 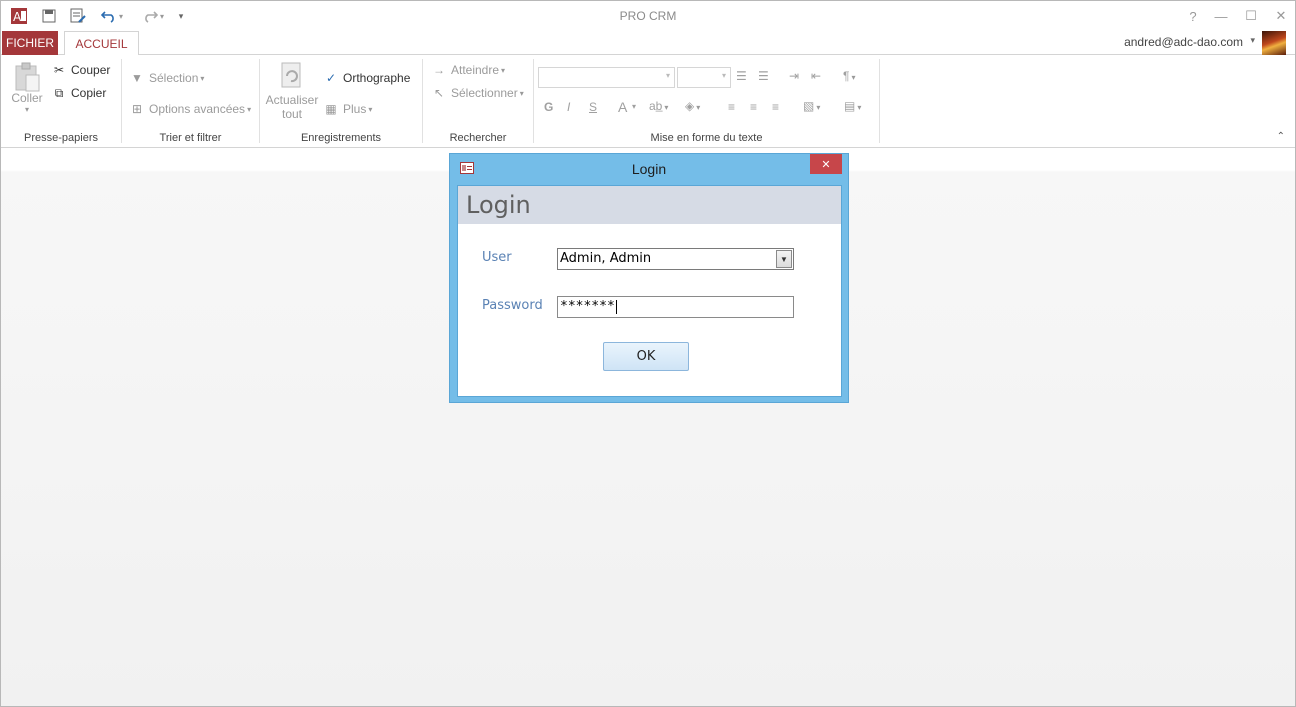 I want to click on select-button: ↖ Sélectionner ▾, so click(x=477, y=93).